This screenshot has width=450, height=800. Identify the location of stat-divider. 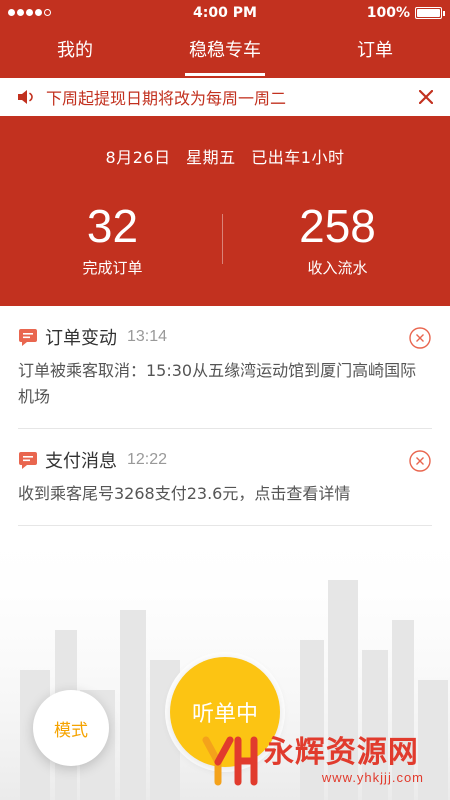
(222, 239).